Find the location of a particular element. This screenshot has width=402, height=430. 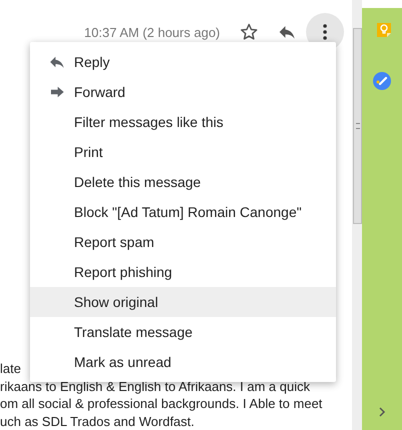

menu-item: Mark as unread is located at coordinates (183, 362).